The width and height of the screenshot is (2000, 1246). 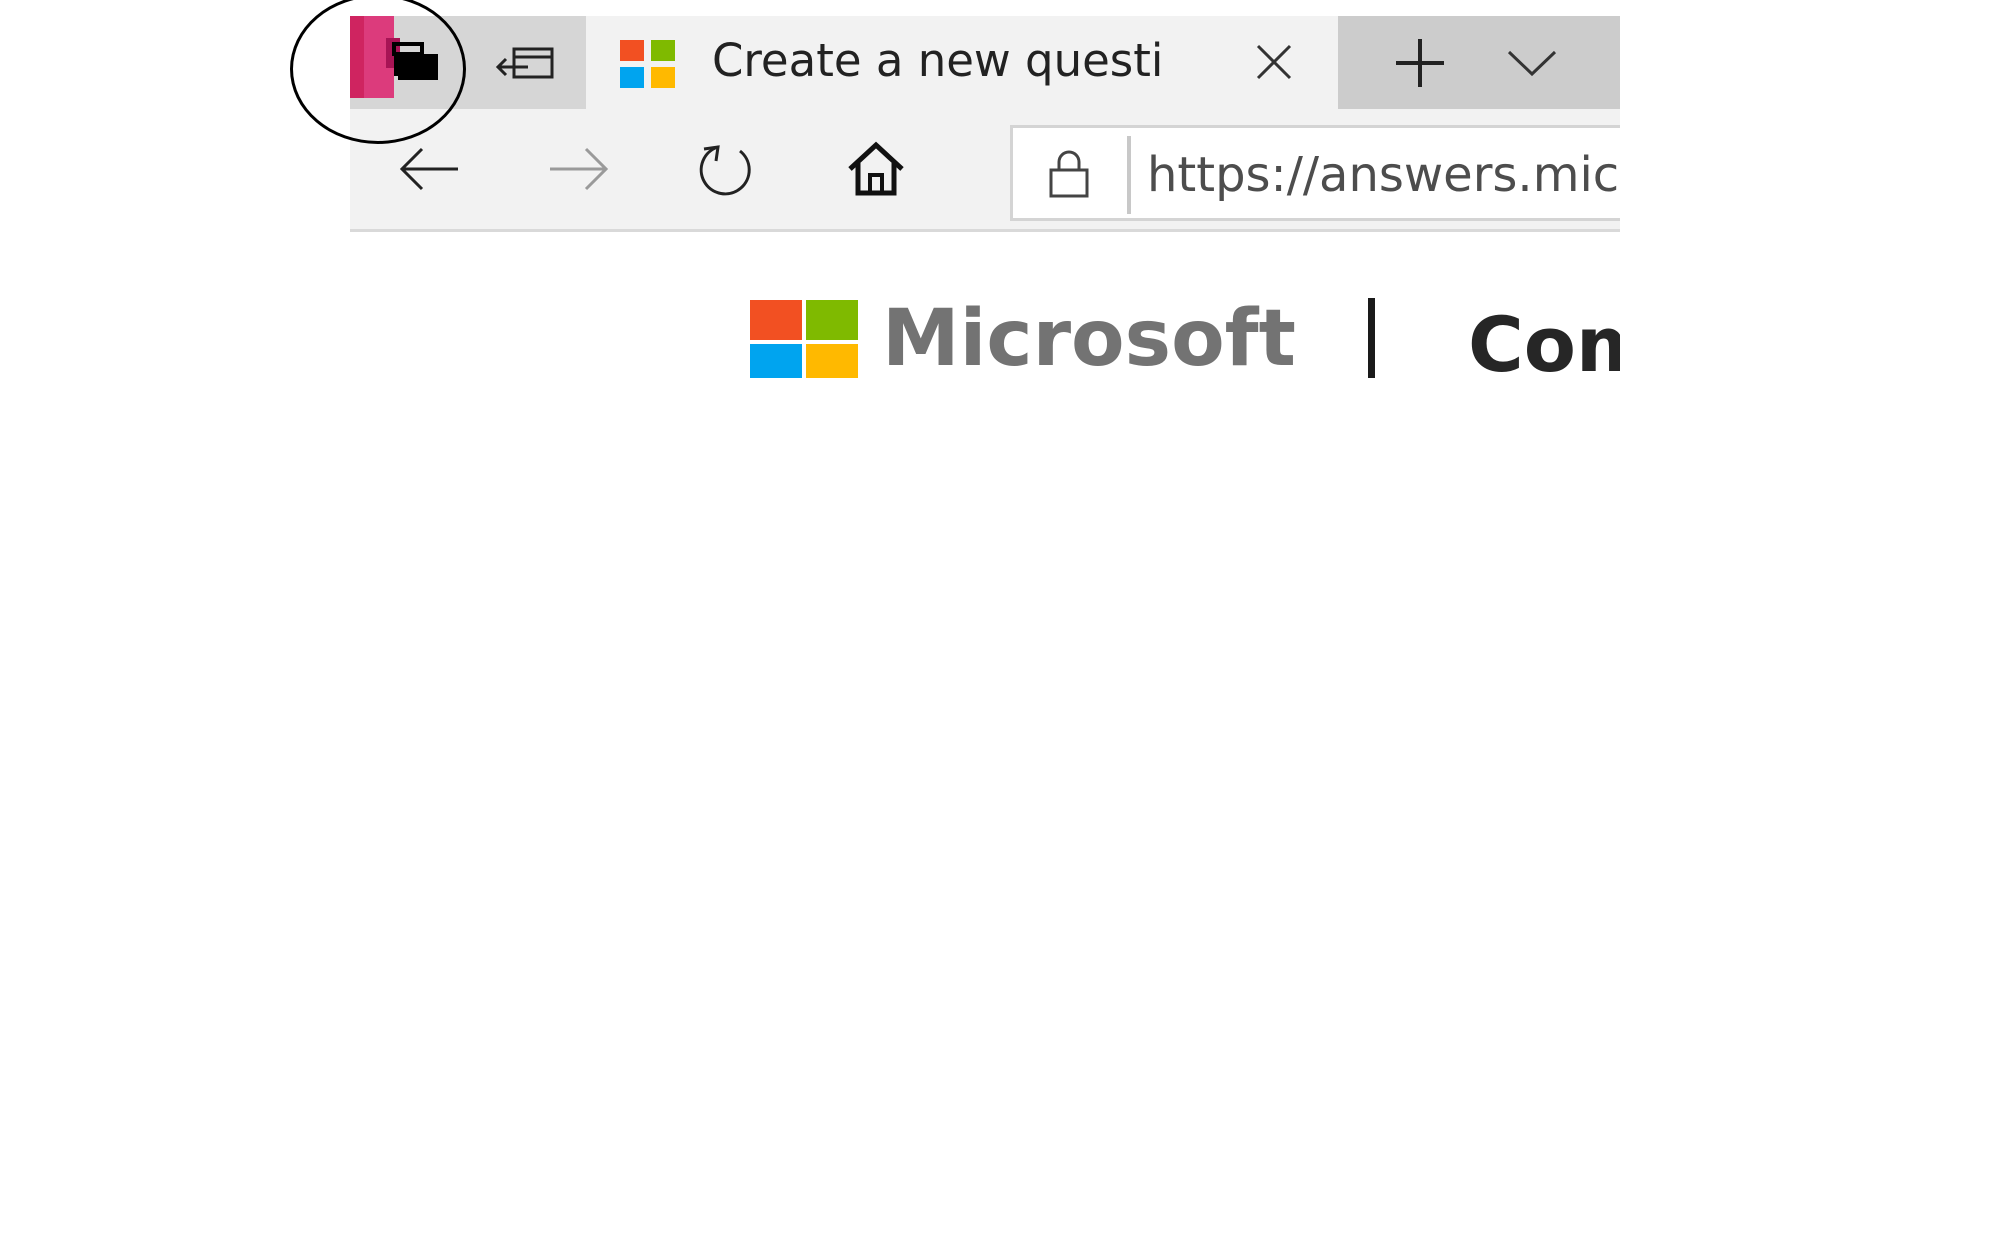 I want to click on navigation-toolbar: https://answers.mic, so click(x=985, y=170).